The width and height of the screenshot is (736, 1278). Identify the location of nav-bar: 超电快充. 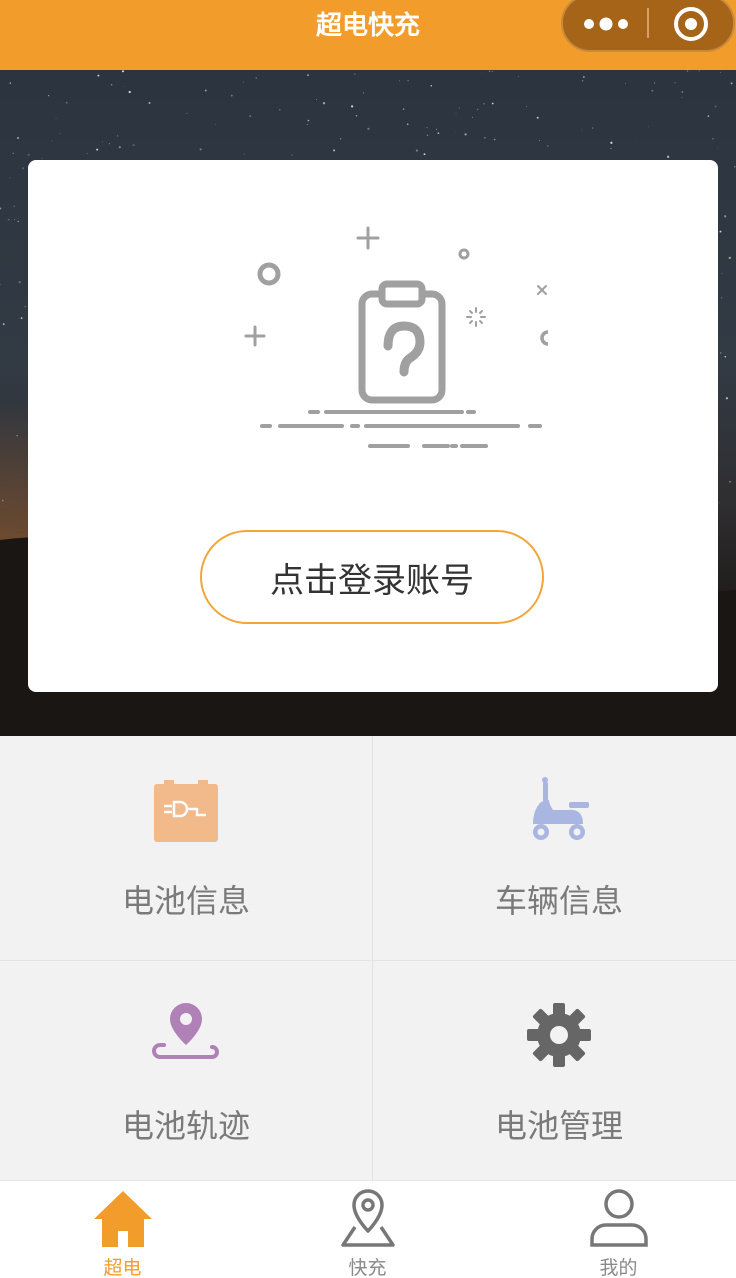
(368, 35).